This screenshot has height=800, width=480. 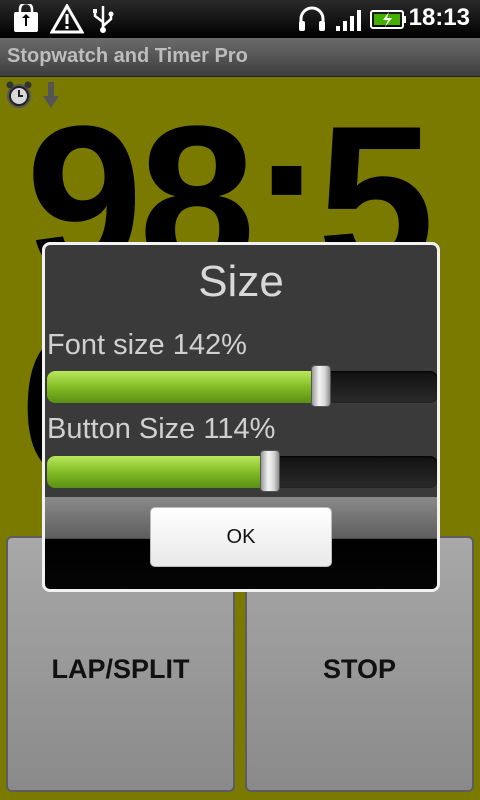 I want to click on font-size-label: Font size 142%, so click(x=147, y=345).